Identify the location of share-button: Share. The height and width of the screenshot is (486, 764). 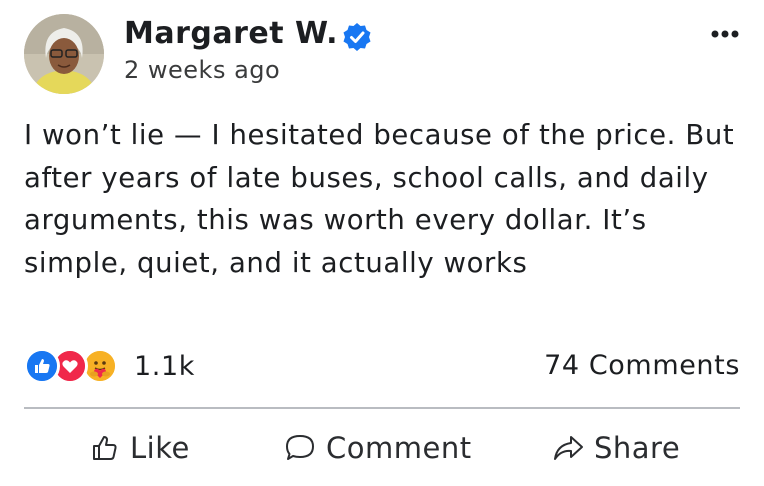
(616, 448).